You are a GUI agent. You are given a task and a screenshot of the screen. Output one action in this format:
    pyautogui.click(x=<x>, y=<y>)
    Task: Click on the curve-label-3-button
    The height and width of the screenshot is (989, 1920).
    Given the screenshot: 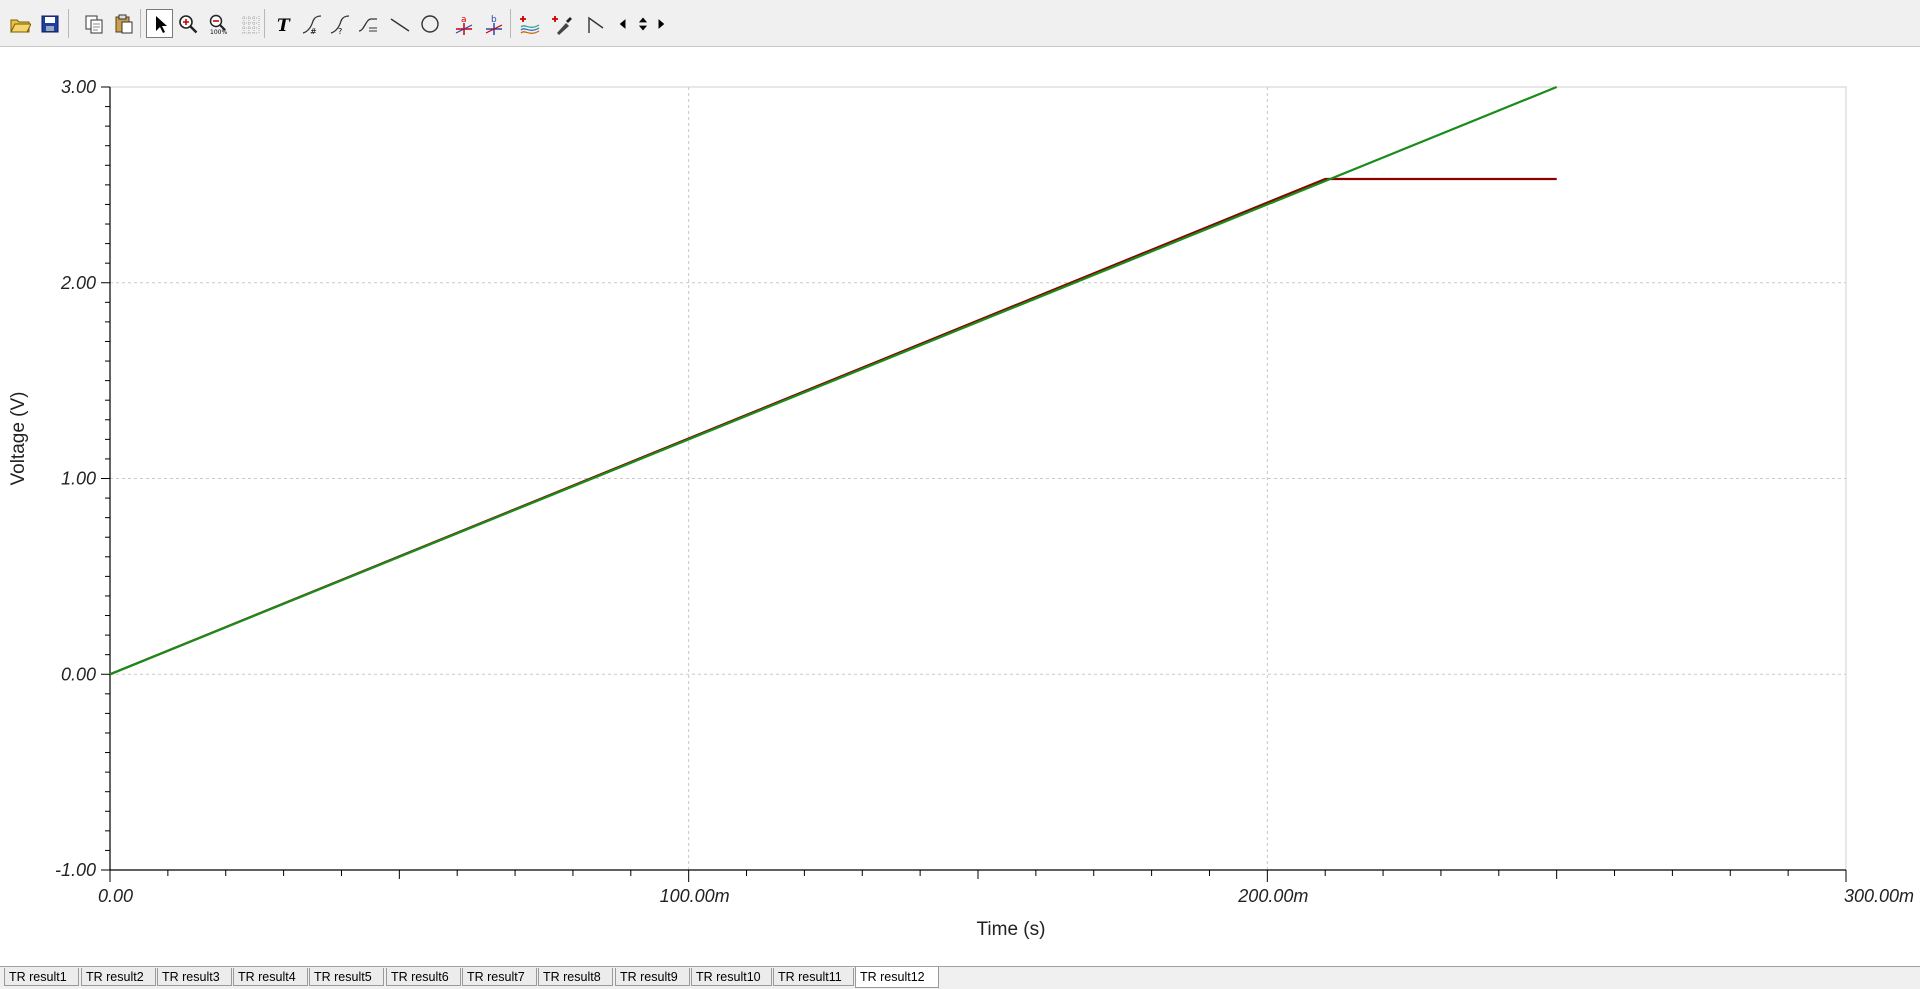 What is the action you would take?
    pyautogui.click(x=367, y=23)
    